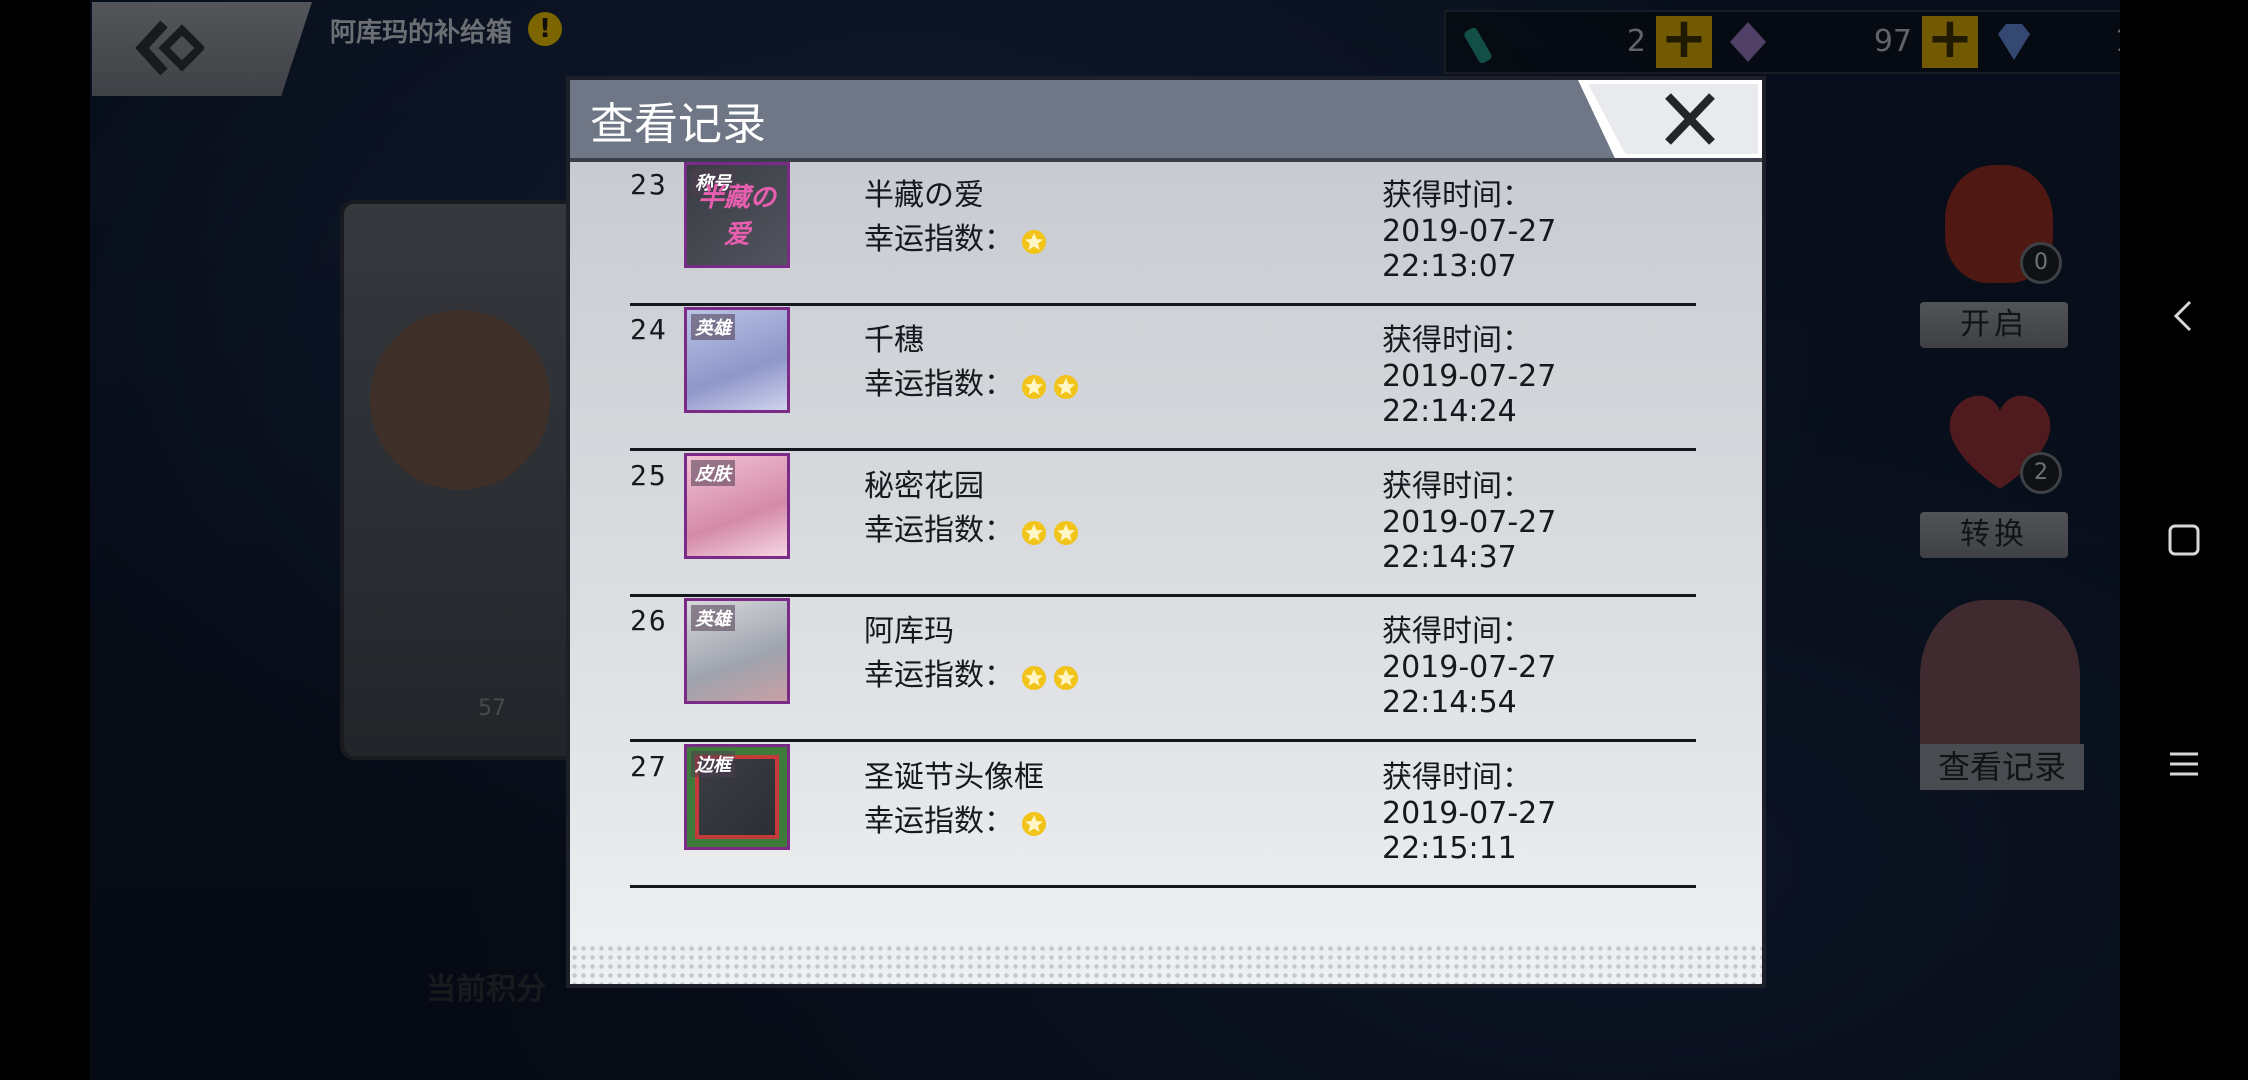 The width and height of the screenshot is (2248, 1080). I want to click on record-index: 24, so click(649, 329).